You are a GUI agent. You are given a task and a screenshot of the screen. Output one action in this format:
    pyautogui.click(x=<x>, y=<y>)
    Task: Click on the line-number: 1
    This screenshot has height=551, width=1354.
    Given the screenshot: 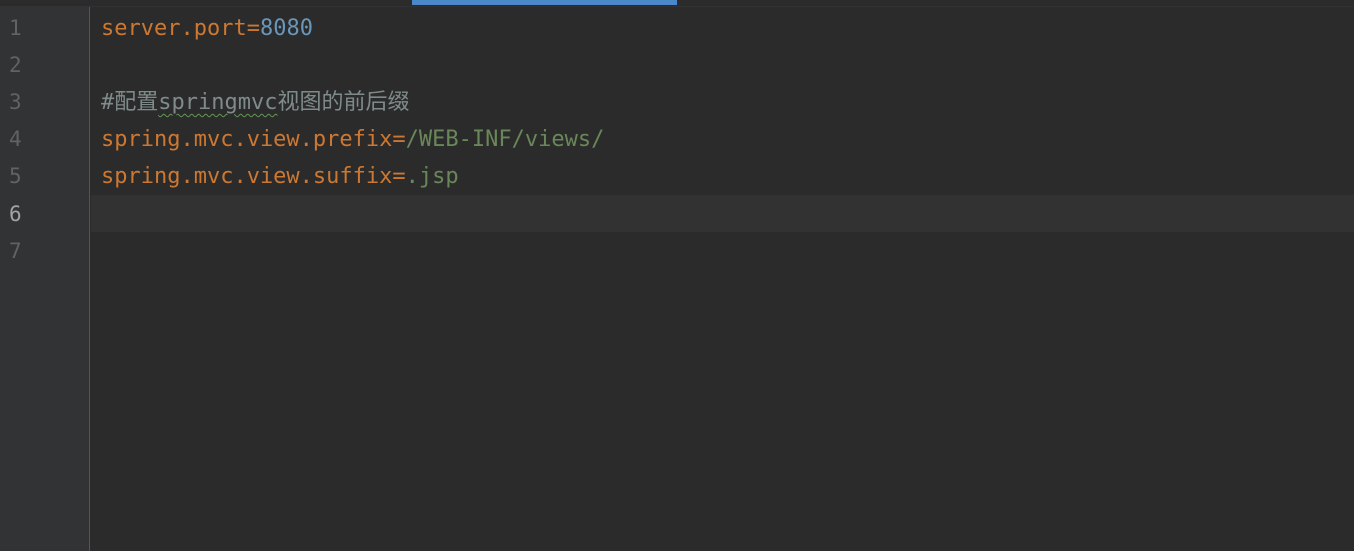 What is the action you would take?
    pyautogui.click(x=15, y=28)
    